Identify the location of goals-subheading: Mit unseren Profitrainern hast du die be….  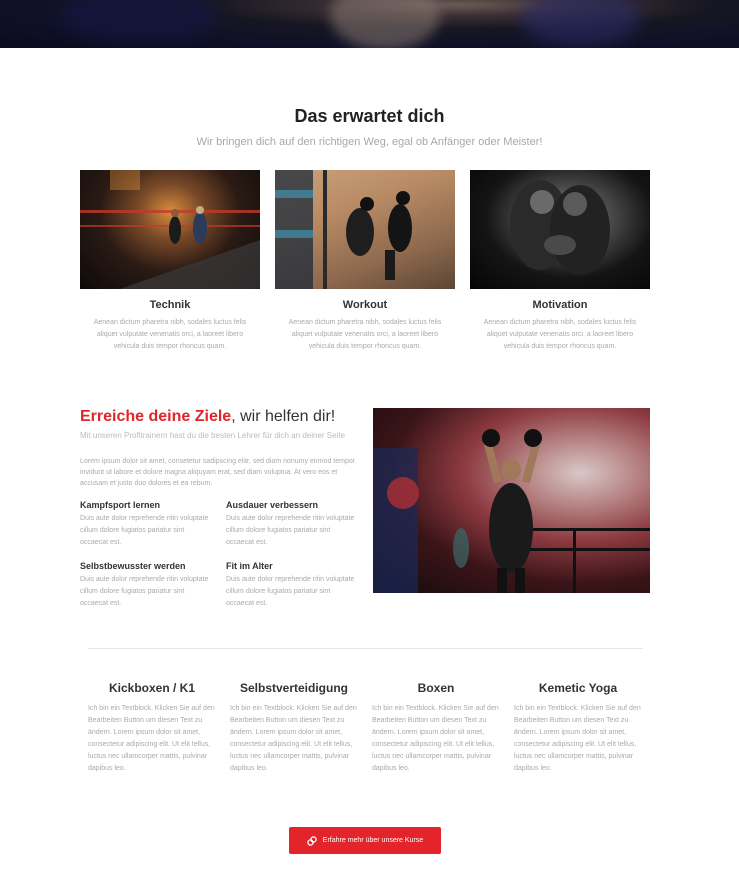
(213, 435).